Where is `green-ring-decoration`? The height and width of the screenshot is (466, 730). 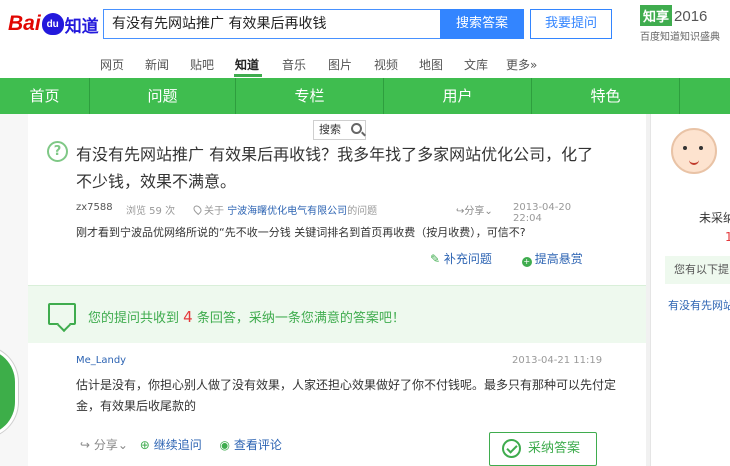
green-ring-decoration is located at coordinates (9, 392).